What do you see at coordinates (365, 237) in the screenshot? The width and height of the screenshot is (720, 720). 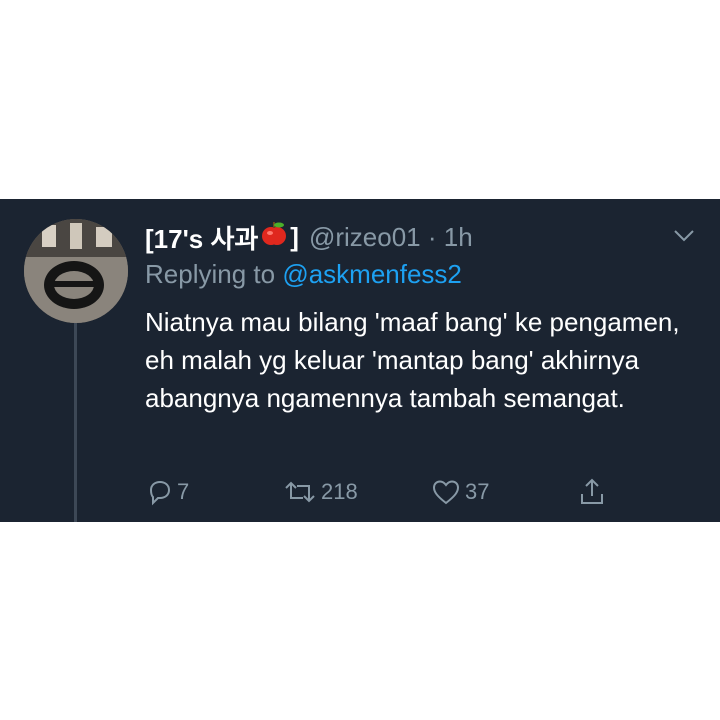 I see `handle: @rizeo01` at bounding box center [365, 237].